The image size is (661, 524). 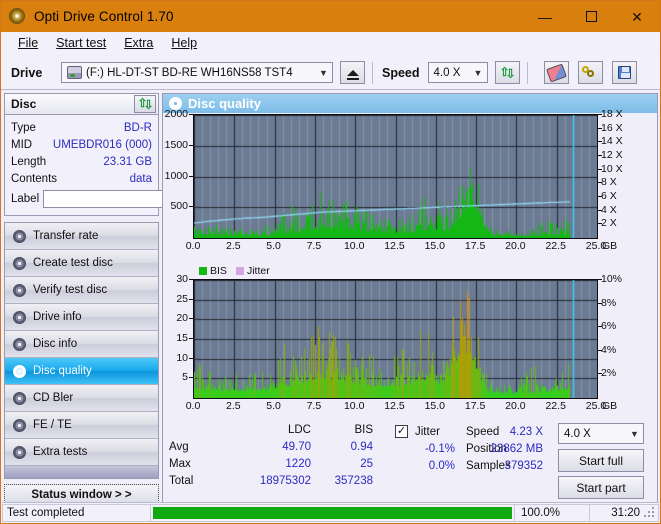 I want to click on window-title: Opti Drive Control 1.70, so click(x=104, y=16).